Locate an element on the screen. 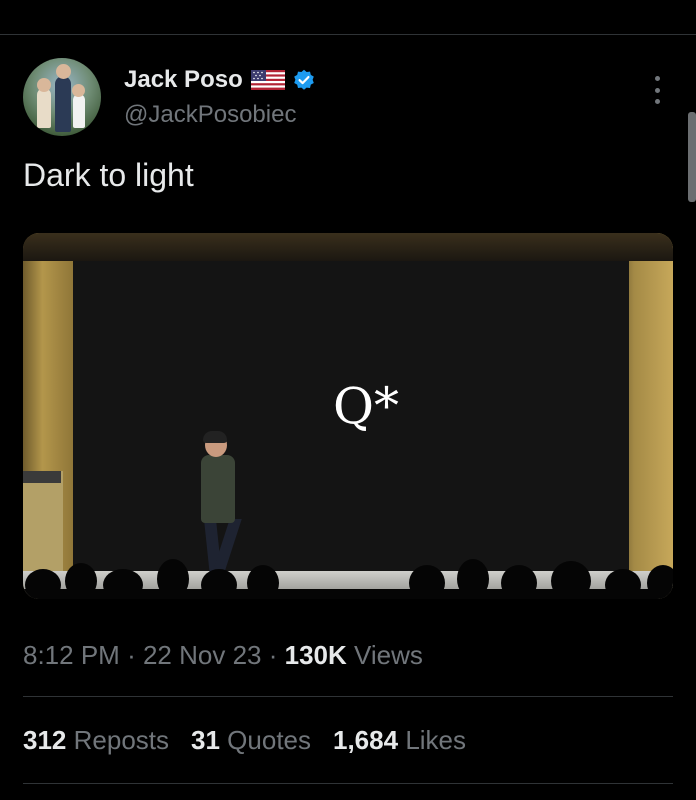 Image resolution: width=696 pixels, height=800 pixels. tweet-stats: 312 Reposts 31 Quotes 1,684 Likes is located at coordinates (244, 740).